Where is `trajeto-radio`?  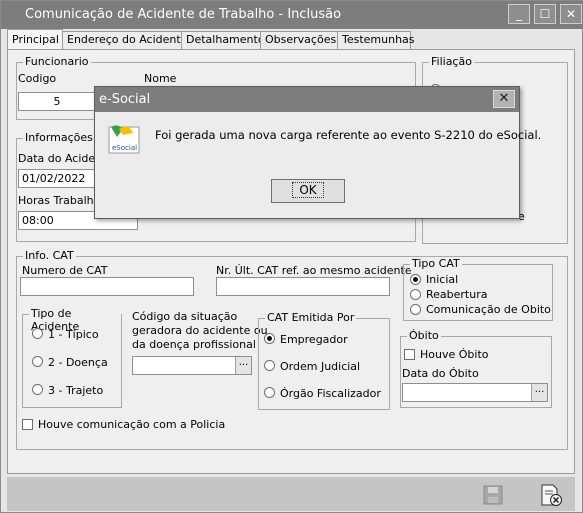
trajeto-radio is located at coordinates (37, 389).